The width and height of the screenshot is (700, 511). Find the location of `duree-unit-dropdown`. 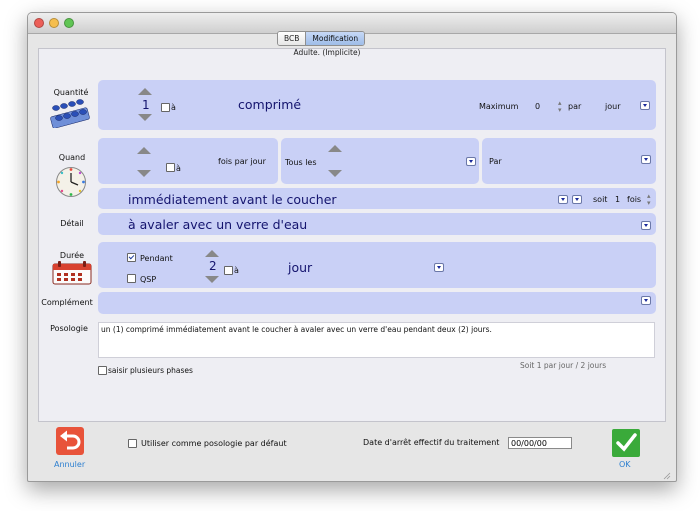

duree-unit-dropdown is located at coordinates (439, 267).